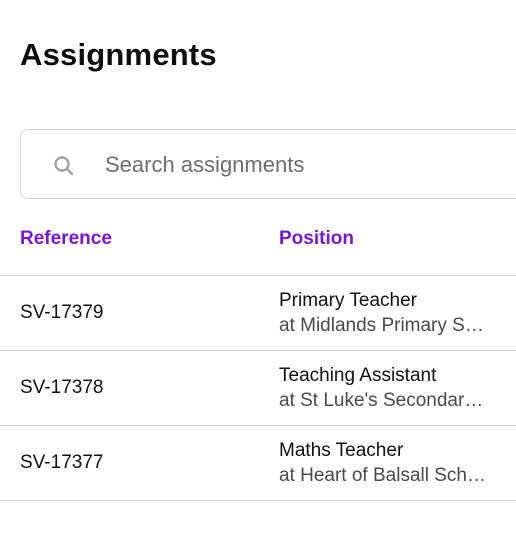 The width and height of the screenshot is (516, 560). I want to click on search-icon, so click(64, 166).